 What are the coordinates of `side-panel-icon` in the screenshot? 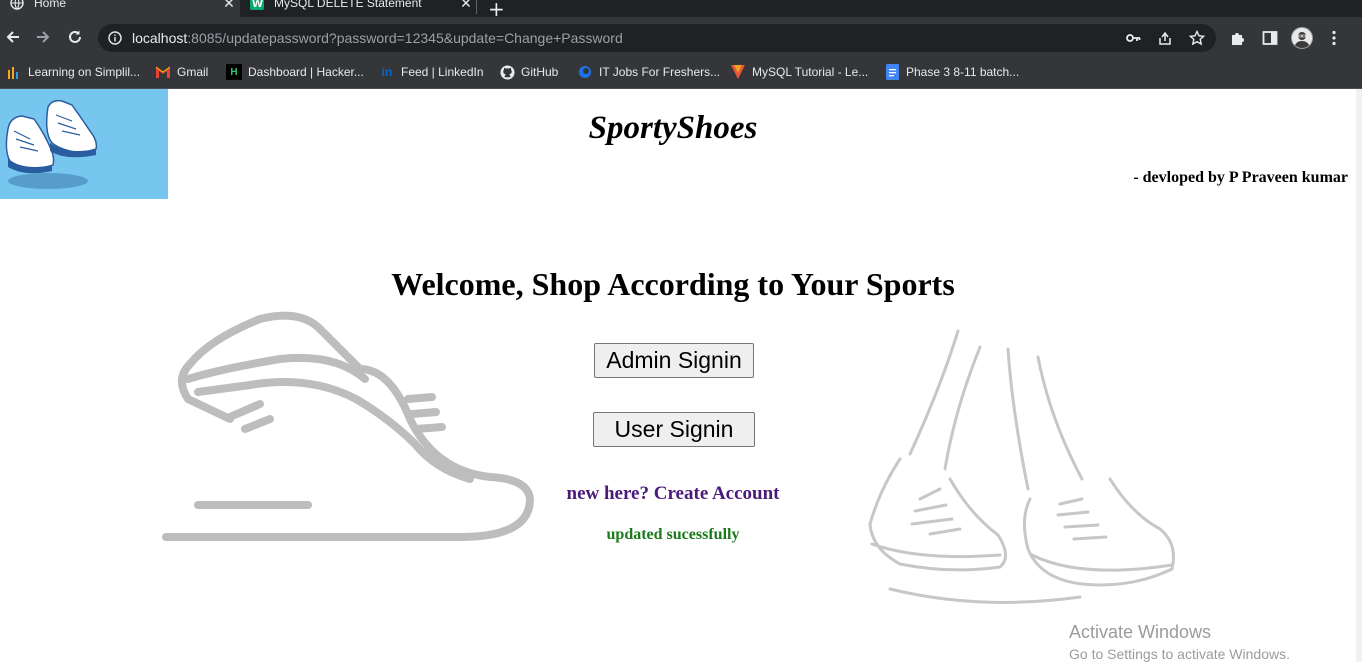 It's located at (1270, 38).